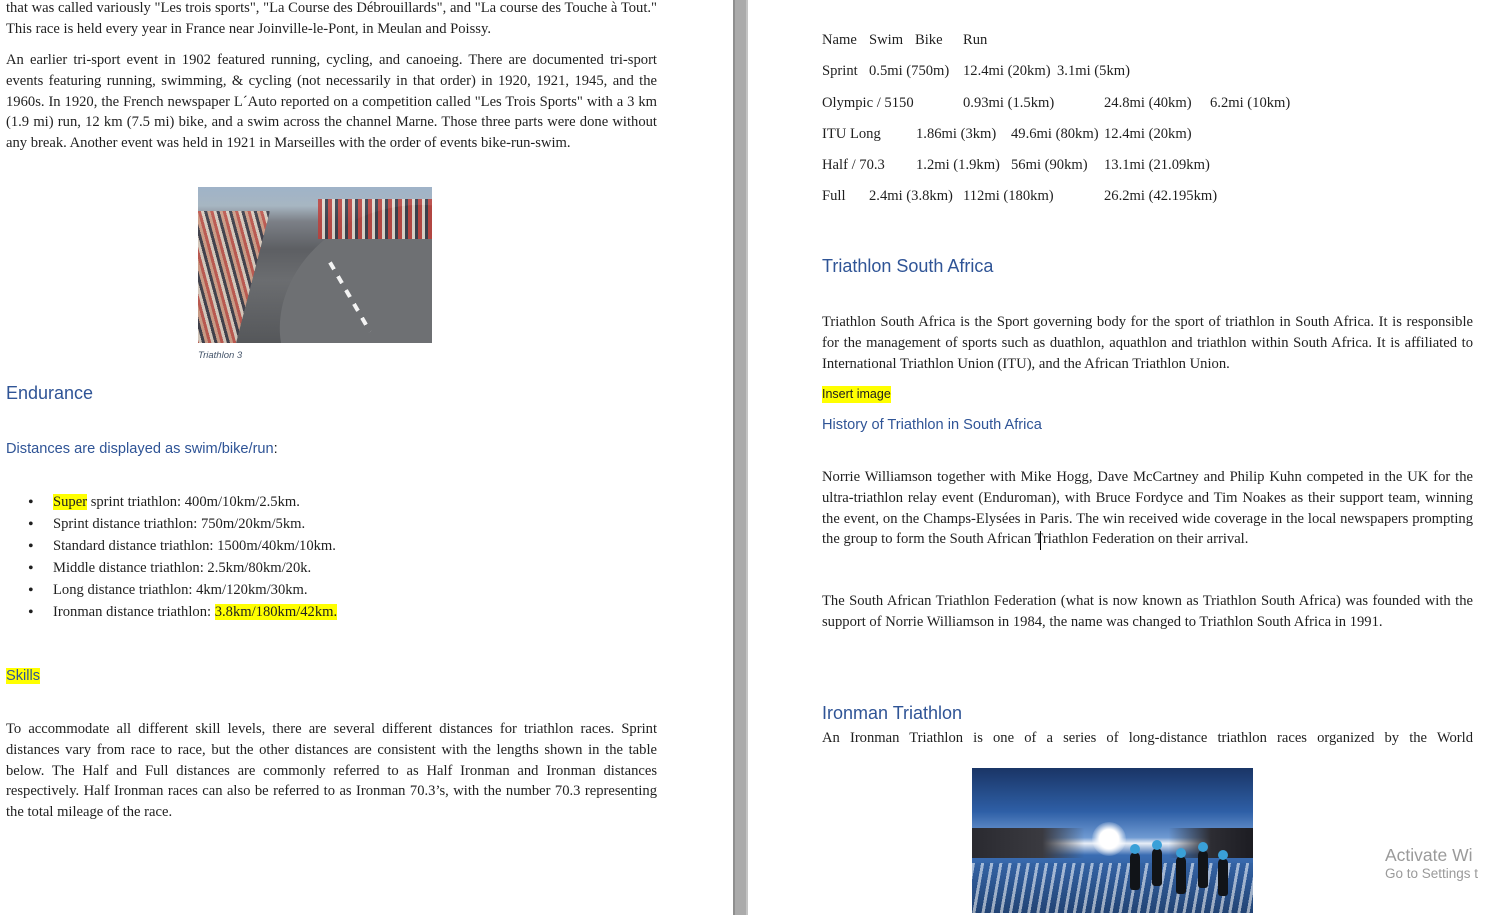  What do you see at coordinates (911, 196) in the screenshot?
I see `table-cell-swim: 2.4mi (3.8km)` at bounding box center [911, 196].